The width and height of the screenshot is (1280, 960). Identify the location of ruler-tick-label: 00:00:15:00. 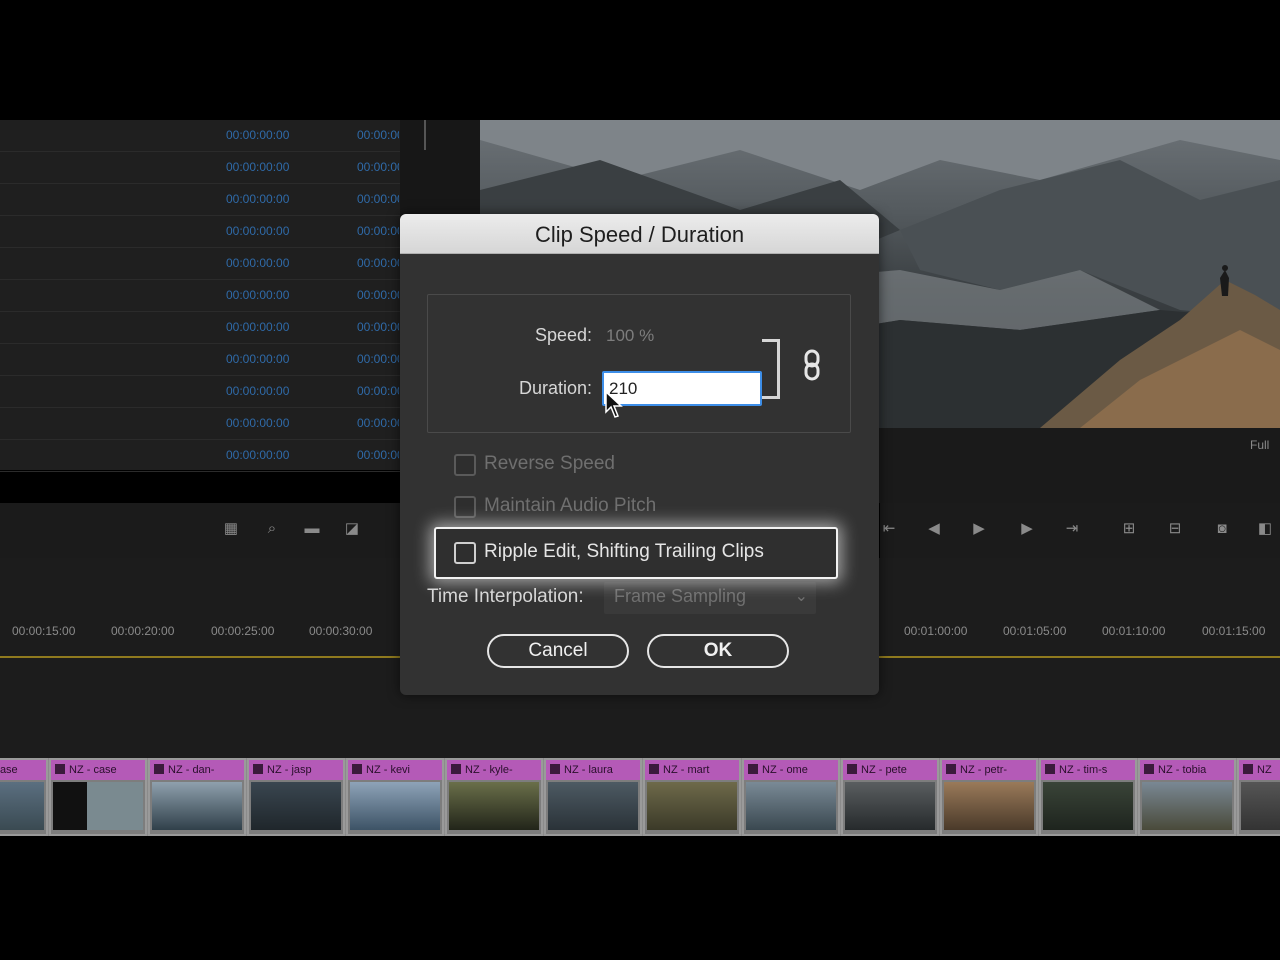
(44, 631).